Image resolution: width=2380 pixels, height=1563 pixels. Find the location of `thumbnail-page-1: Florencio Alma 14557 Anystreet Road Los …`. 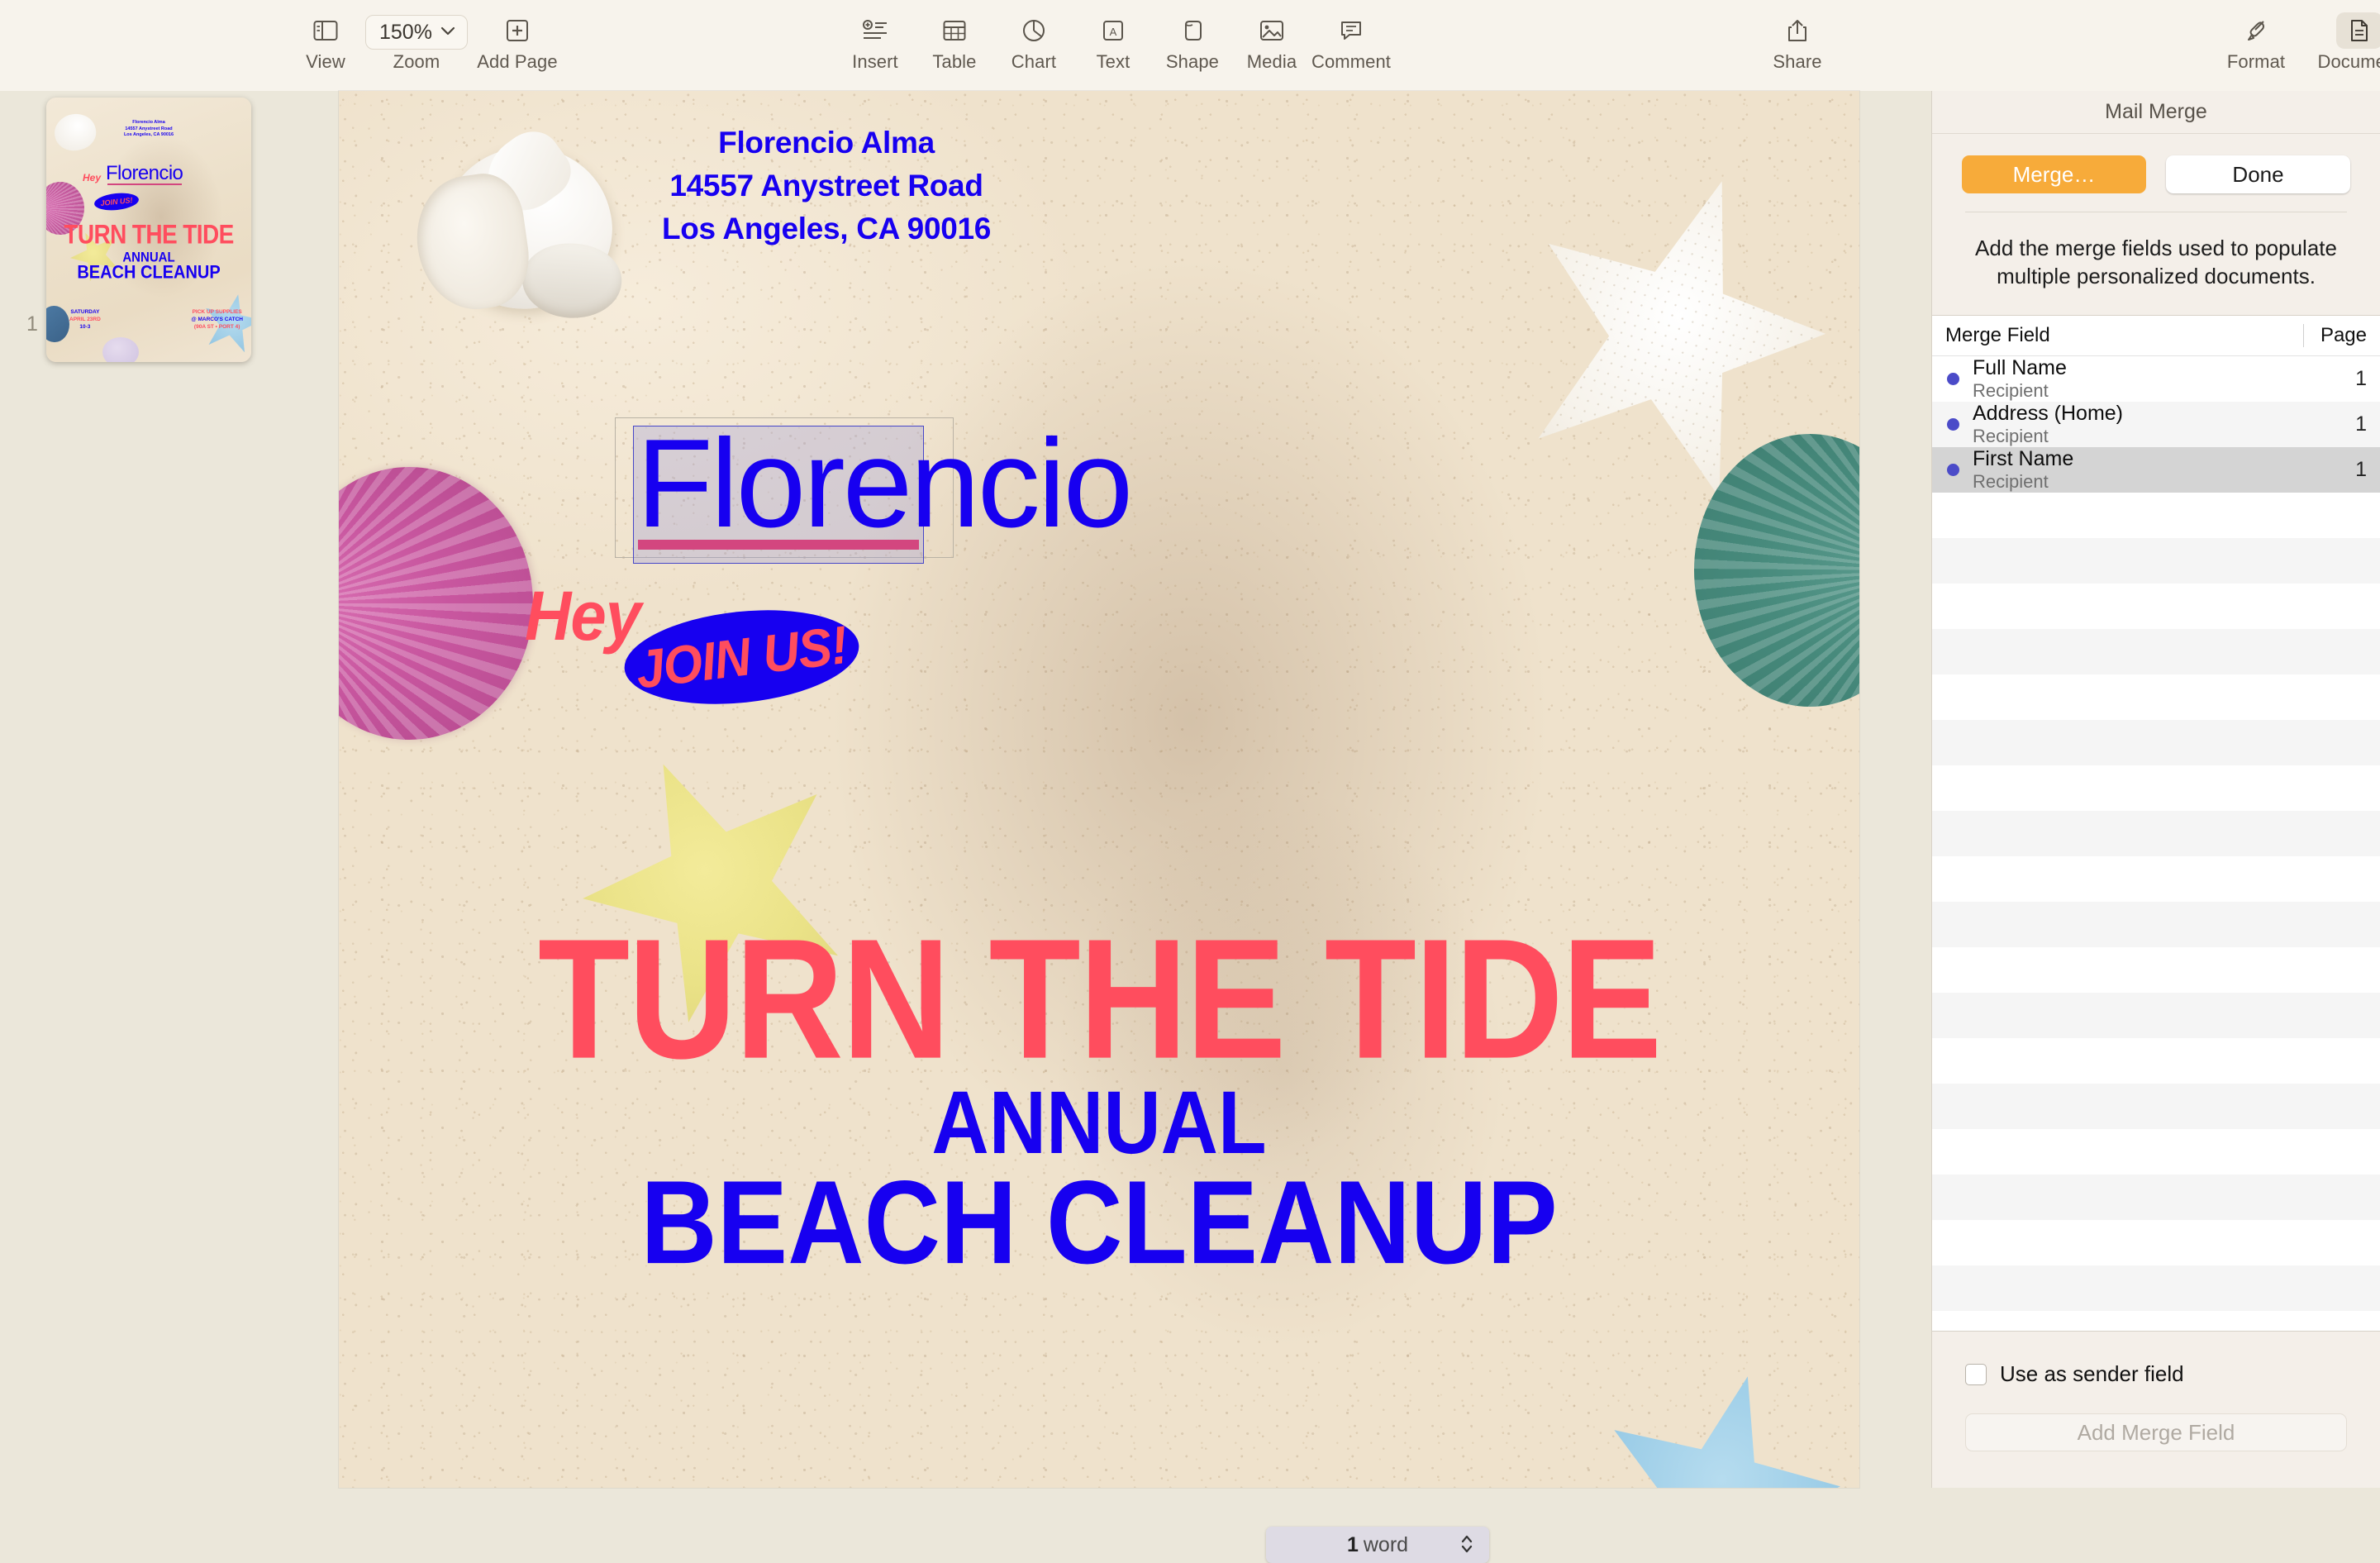

thumbnail-page-1: Florencio Alma 14557 Anystreet Road Los … is located at coordinates (148, 230).